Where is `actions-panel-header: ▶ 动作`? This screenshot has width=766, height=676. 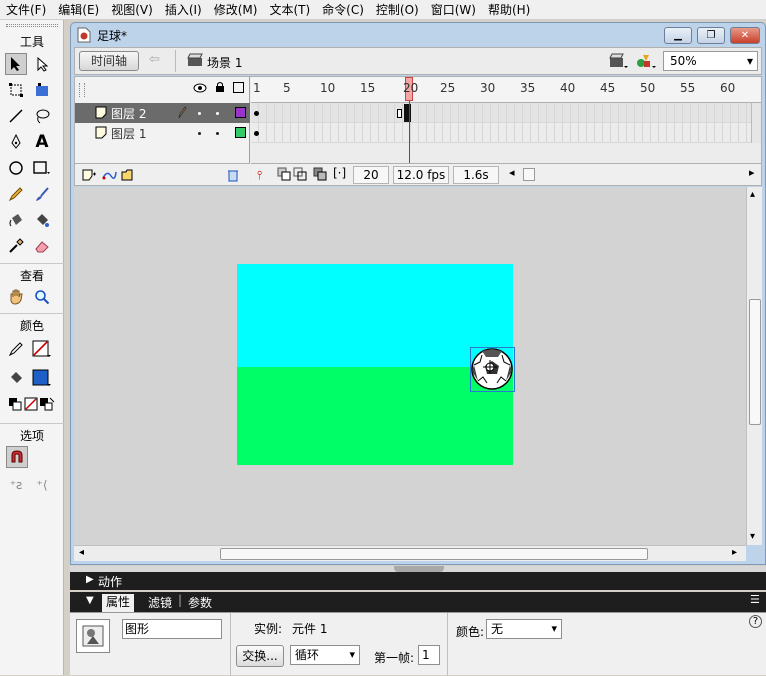 actions-panel-header: ▶ 动作 is located at coordinates (418, 581).